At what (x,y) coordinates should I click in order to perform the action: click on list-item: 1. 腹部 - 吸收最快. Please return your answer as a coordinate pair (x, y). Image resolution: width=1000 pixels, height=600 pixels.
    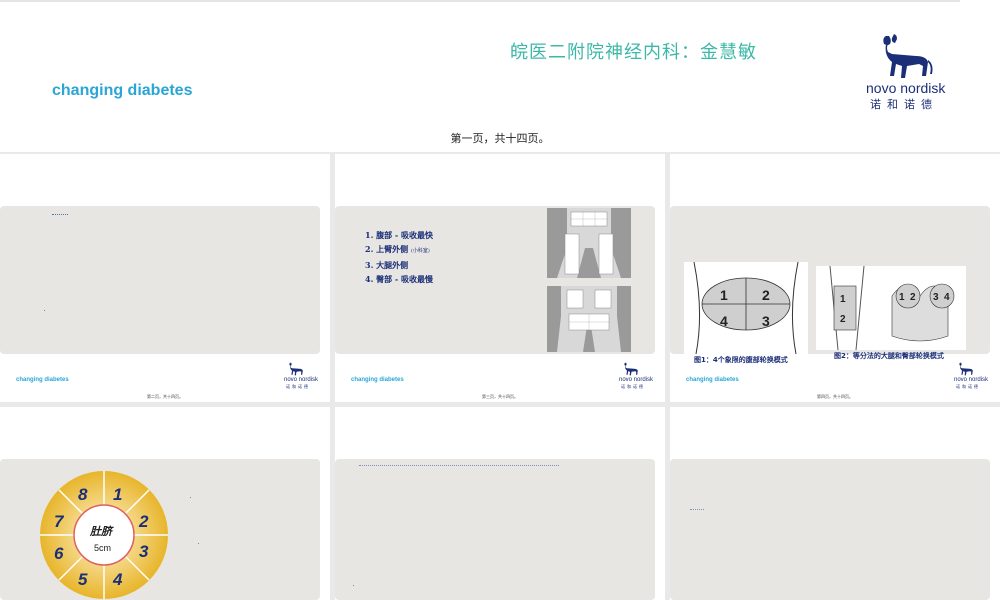
    Looking at the image, I should click on (399, 235).